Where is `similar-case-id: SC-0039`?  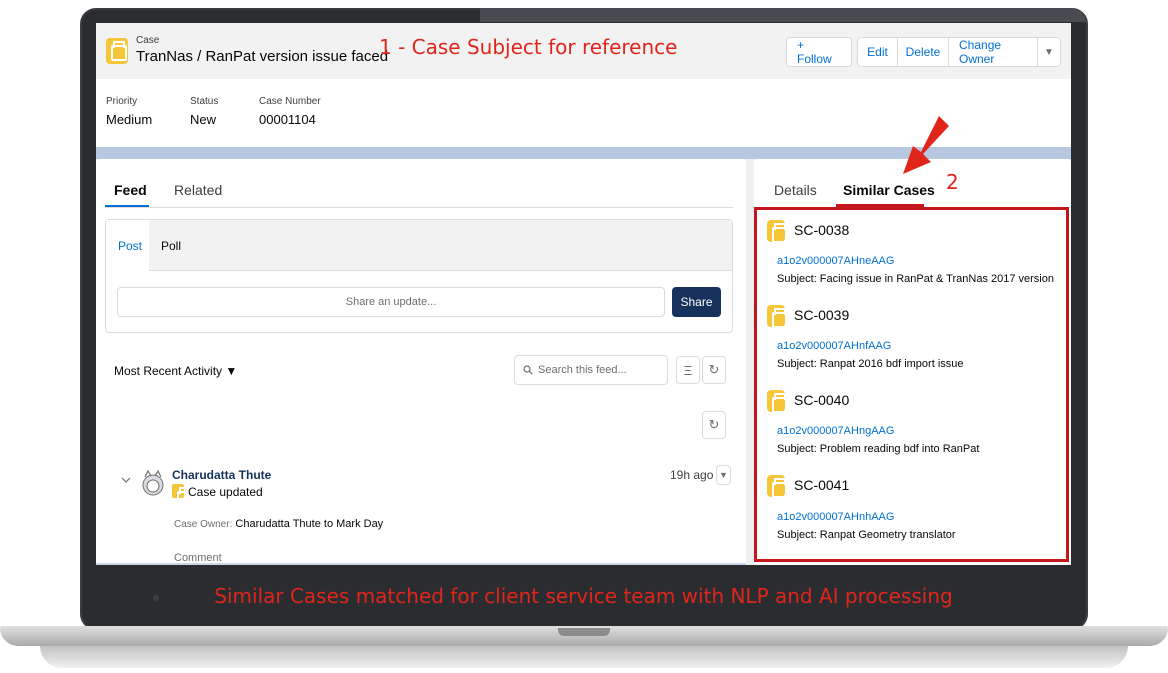
similar-case-id: SC-0039 is located at coordinates (821, 315).